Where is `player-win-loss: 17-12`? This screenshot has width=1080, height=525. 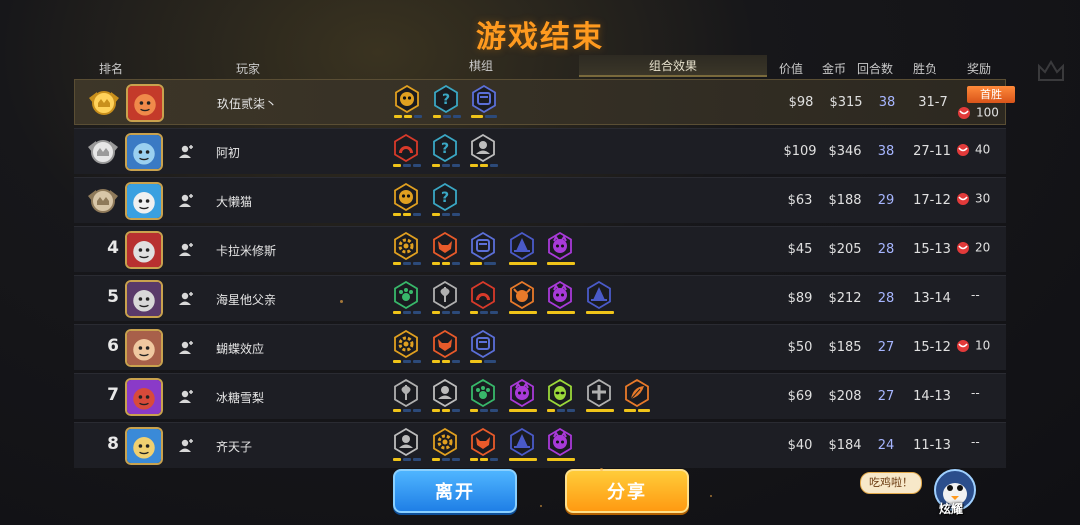 player-win-loss: 17-12 is located at coordinates (932, 200).